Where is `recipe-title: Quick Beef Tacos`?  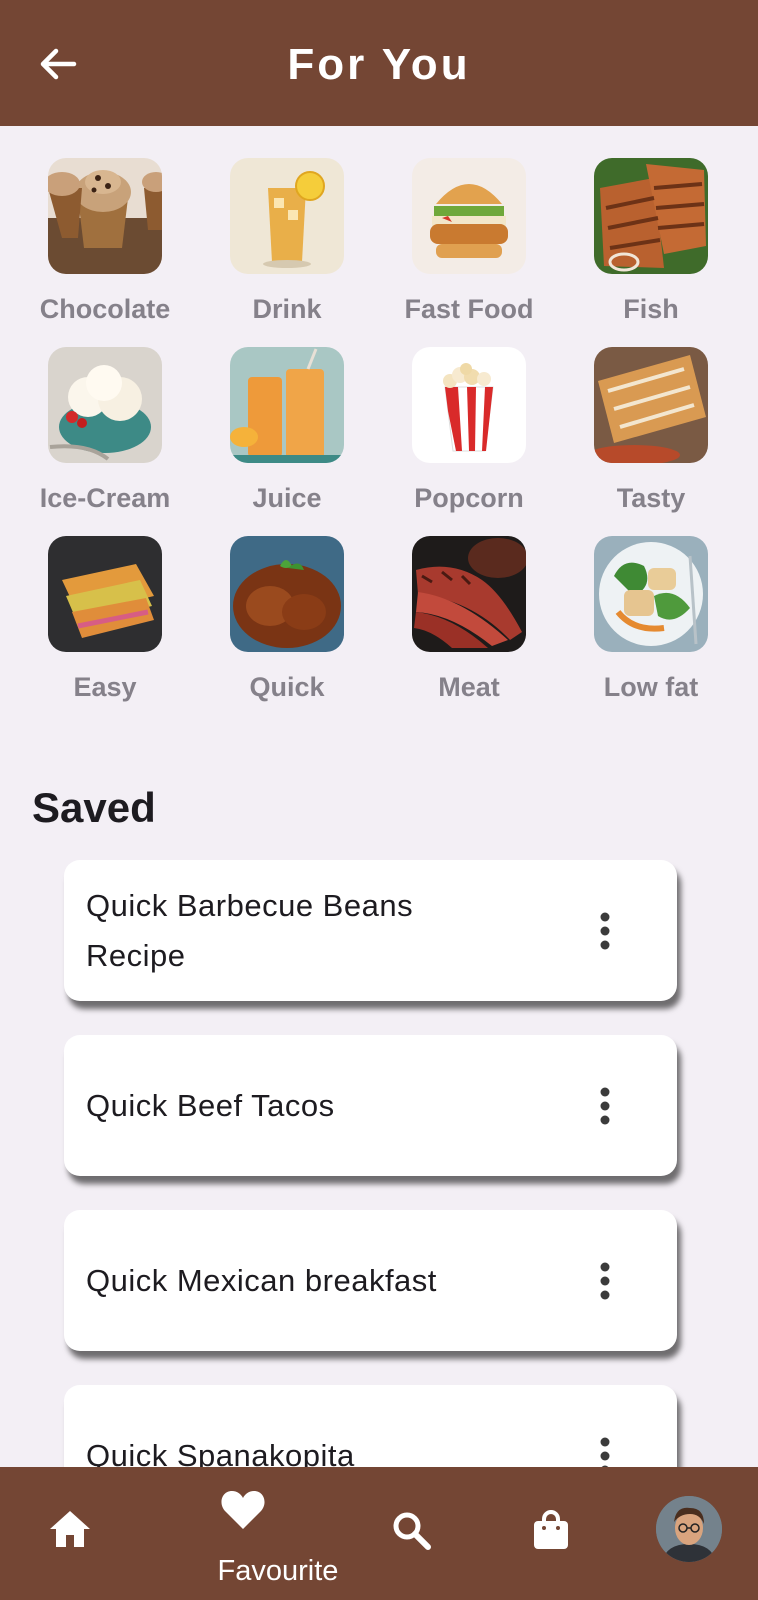
recipe-title: Quick Beef Tacos is located at coordinates (210, 1105).